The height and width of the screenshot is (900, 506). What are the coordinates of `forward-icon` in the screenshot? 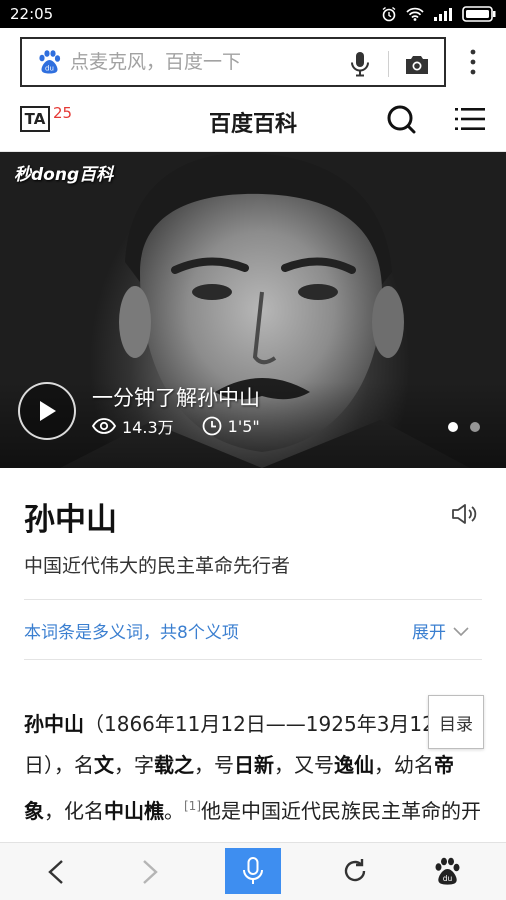 It's located at (150, 872).